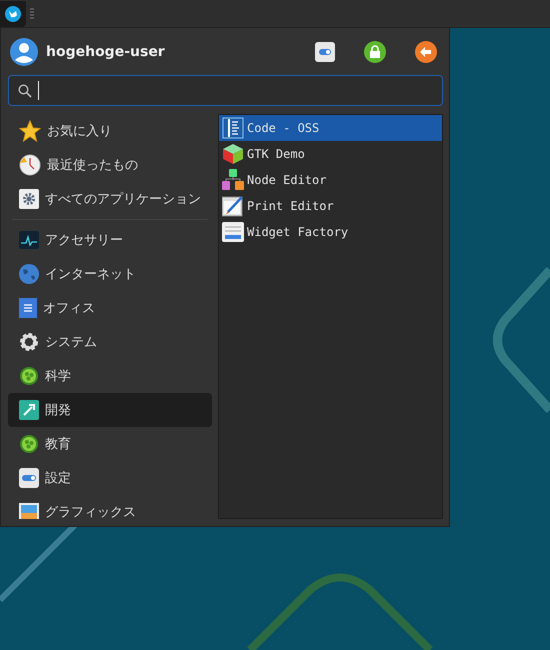 This screenshot has height=650, width=550. I want to click on text-cursor, so click(38, 90).